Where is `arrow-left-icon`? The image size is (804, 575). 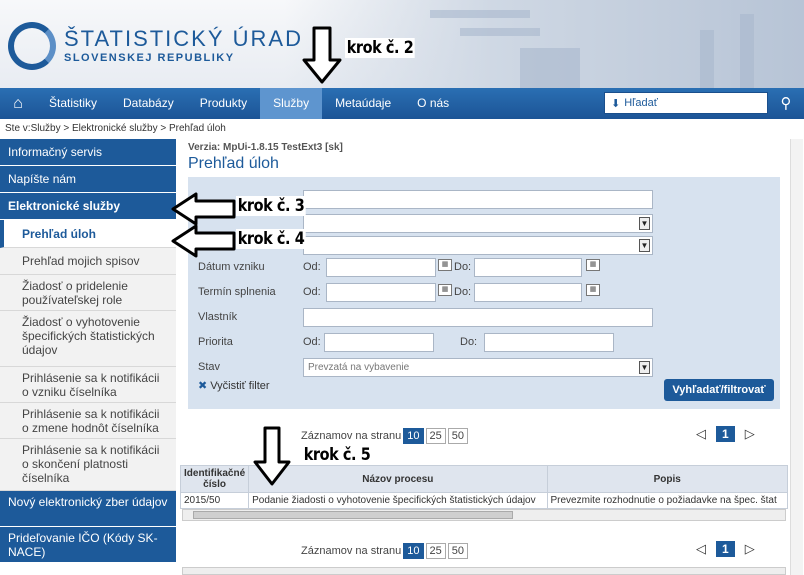 arrow-left-icon is located at coordinates (203, 241).